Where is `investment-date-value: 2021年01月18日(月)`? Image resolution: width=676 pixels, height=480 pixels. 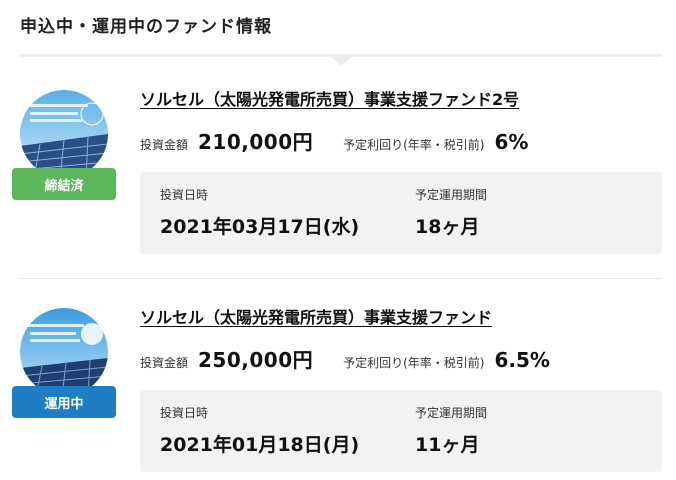 investment-date-value: 2021年01月18日(月) is located at coordinates (260, 445).